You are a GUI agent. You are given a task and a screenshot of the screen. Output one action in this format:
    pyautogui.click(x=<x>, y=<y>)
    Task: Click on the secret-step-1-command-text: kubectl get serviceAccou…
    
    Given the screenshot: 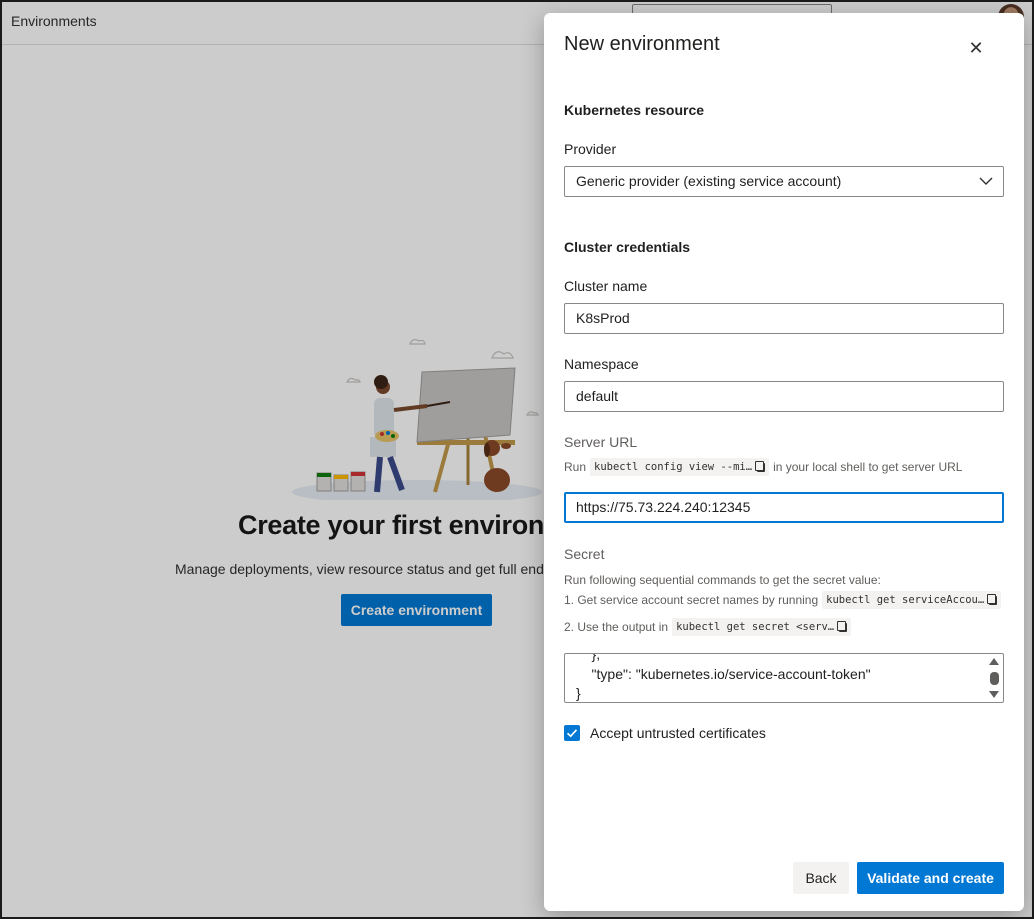 What is the action you would take?
    pyautogui.click(x=905, y=600)
    